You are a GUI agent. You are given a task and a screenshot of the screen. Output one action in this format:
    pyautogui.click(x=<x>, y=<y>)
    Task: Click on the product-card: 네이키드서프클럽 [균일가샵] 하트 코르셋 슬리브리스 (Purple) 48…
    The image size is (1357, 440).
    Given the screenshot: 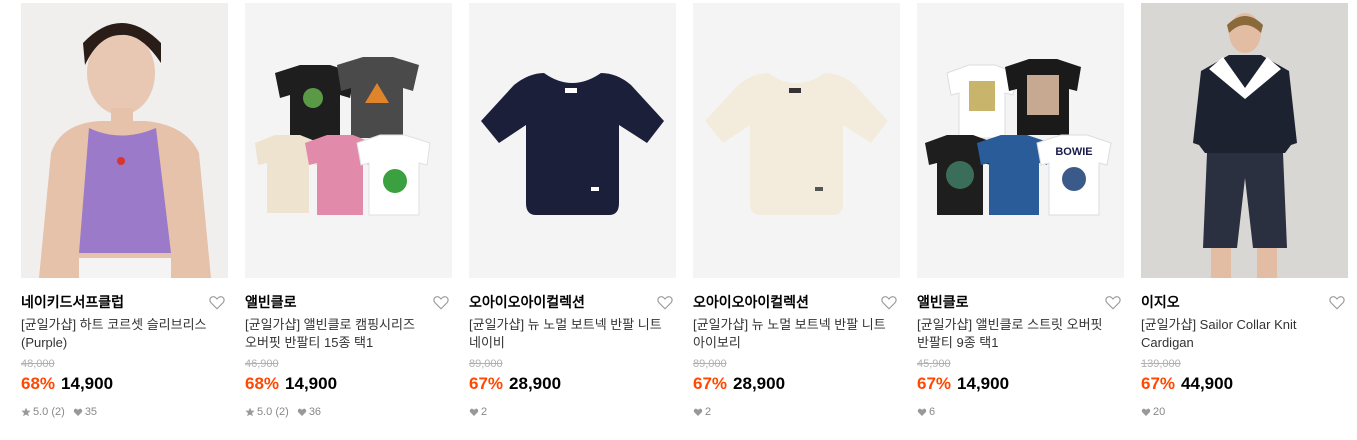 What is the action you would take?
    pyautogui.click(x=124, y=211)
    